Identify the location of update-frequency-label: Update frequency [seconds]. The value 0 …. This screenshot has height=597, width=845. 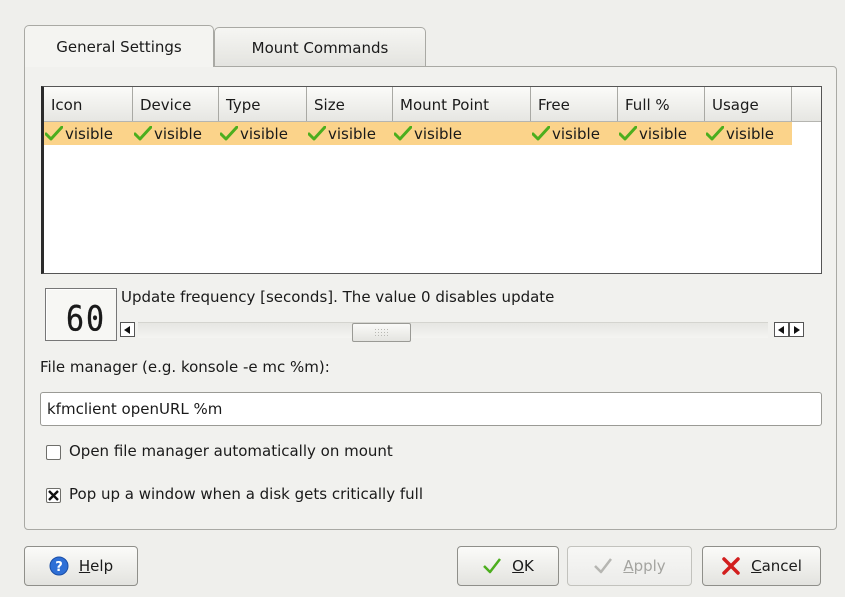
(338, 297).